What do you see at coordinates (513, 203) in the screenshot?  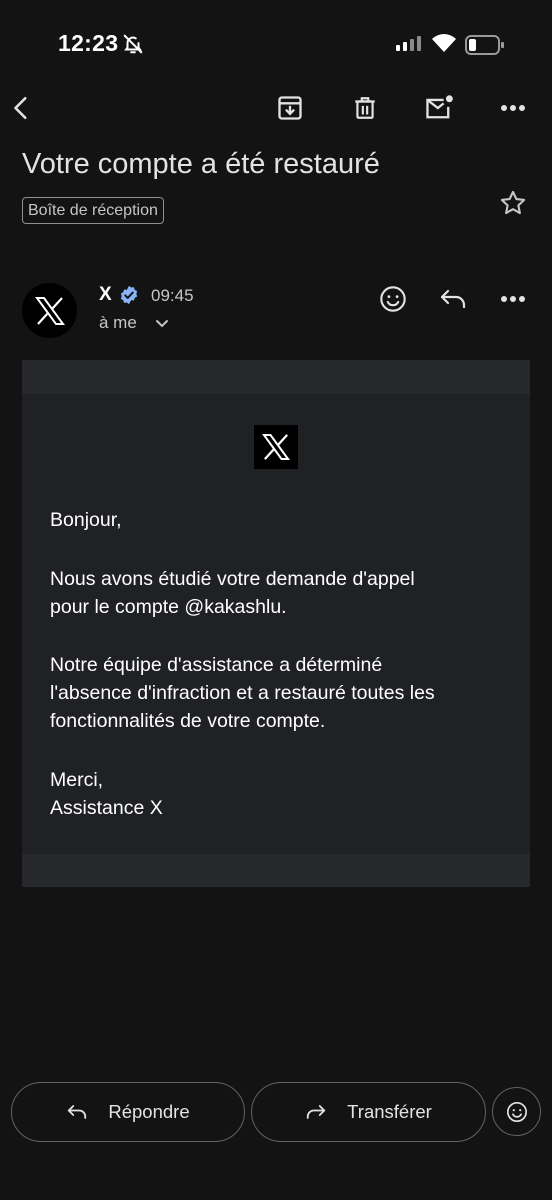 I see `star-icon` at bounding box center [513, 203].